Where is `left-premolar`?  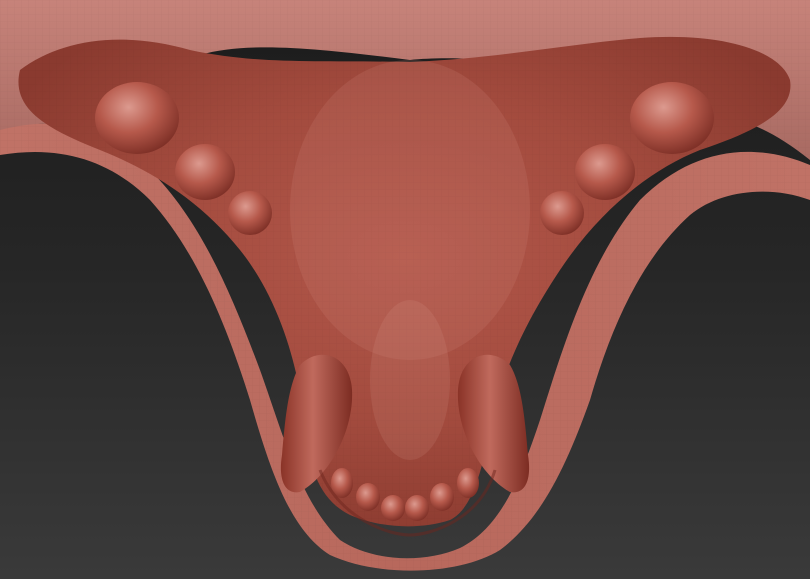 left-premolar is located at coordinates (250, 213).